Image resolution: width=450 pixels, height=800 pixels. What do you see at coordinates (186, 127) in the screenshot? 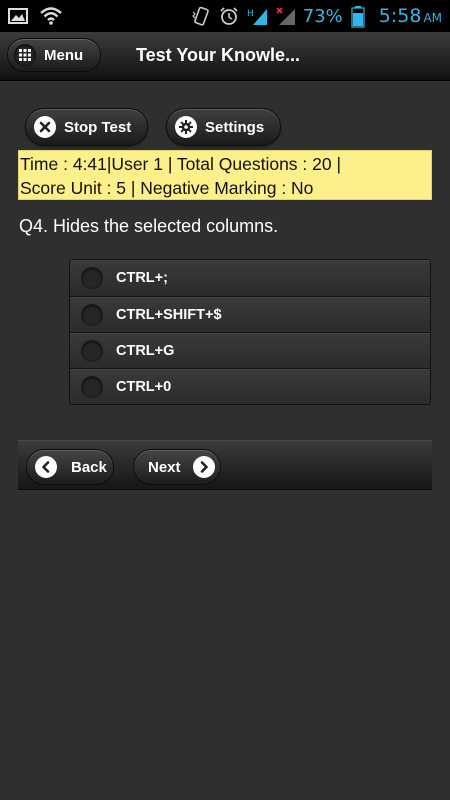
I see `gear-icon` at bounding box center [186, 127].